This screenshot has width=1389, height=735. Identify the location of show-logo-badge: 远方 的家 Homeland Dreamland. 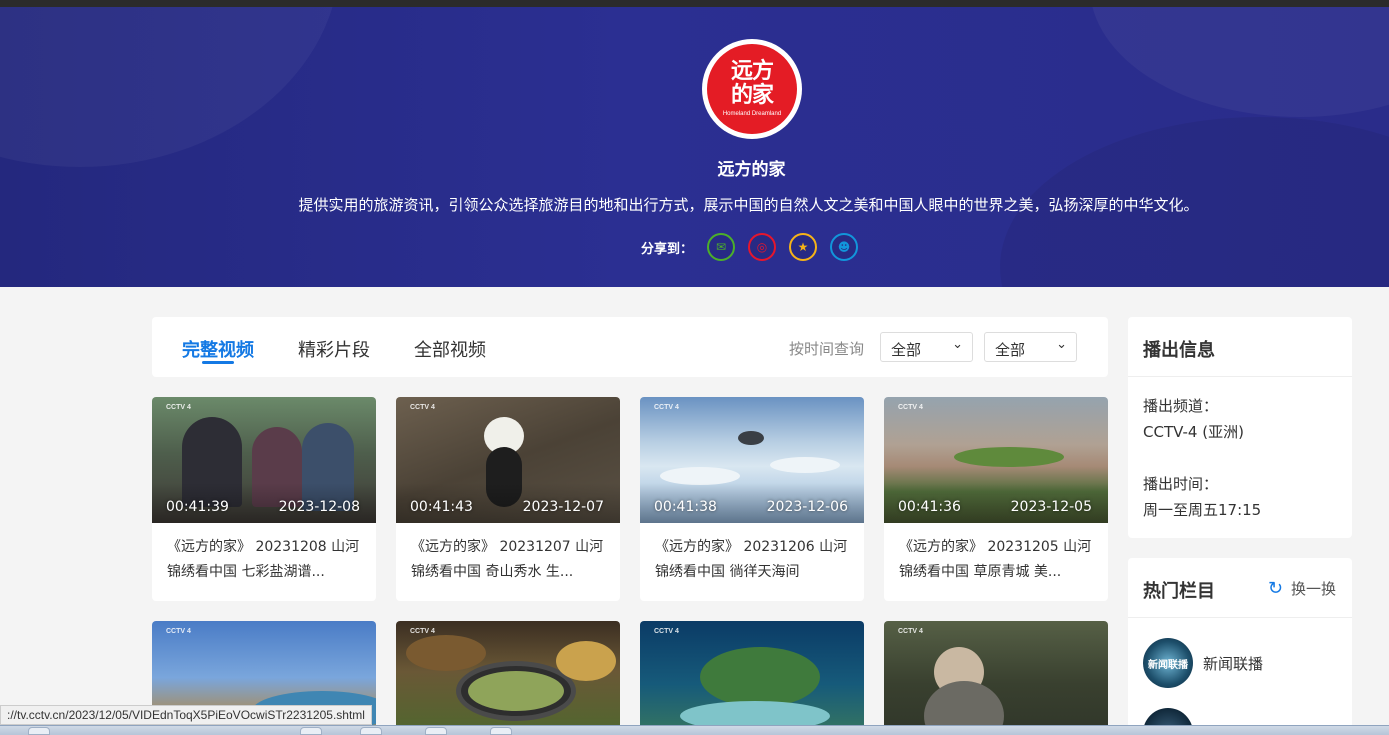
(752, 89).